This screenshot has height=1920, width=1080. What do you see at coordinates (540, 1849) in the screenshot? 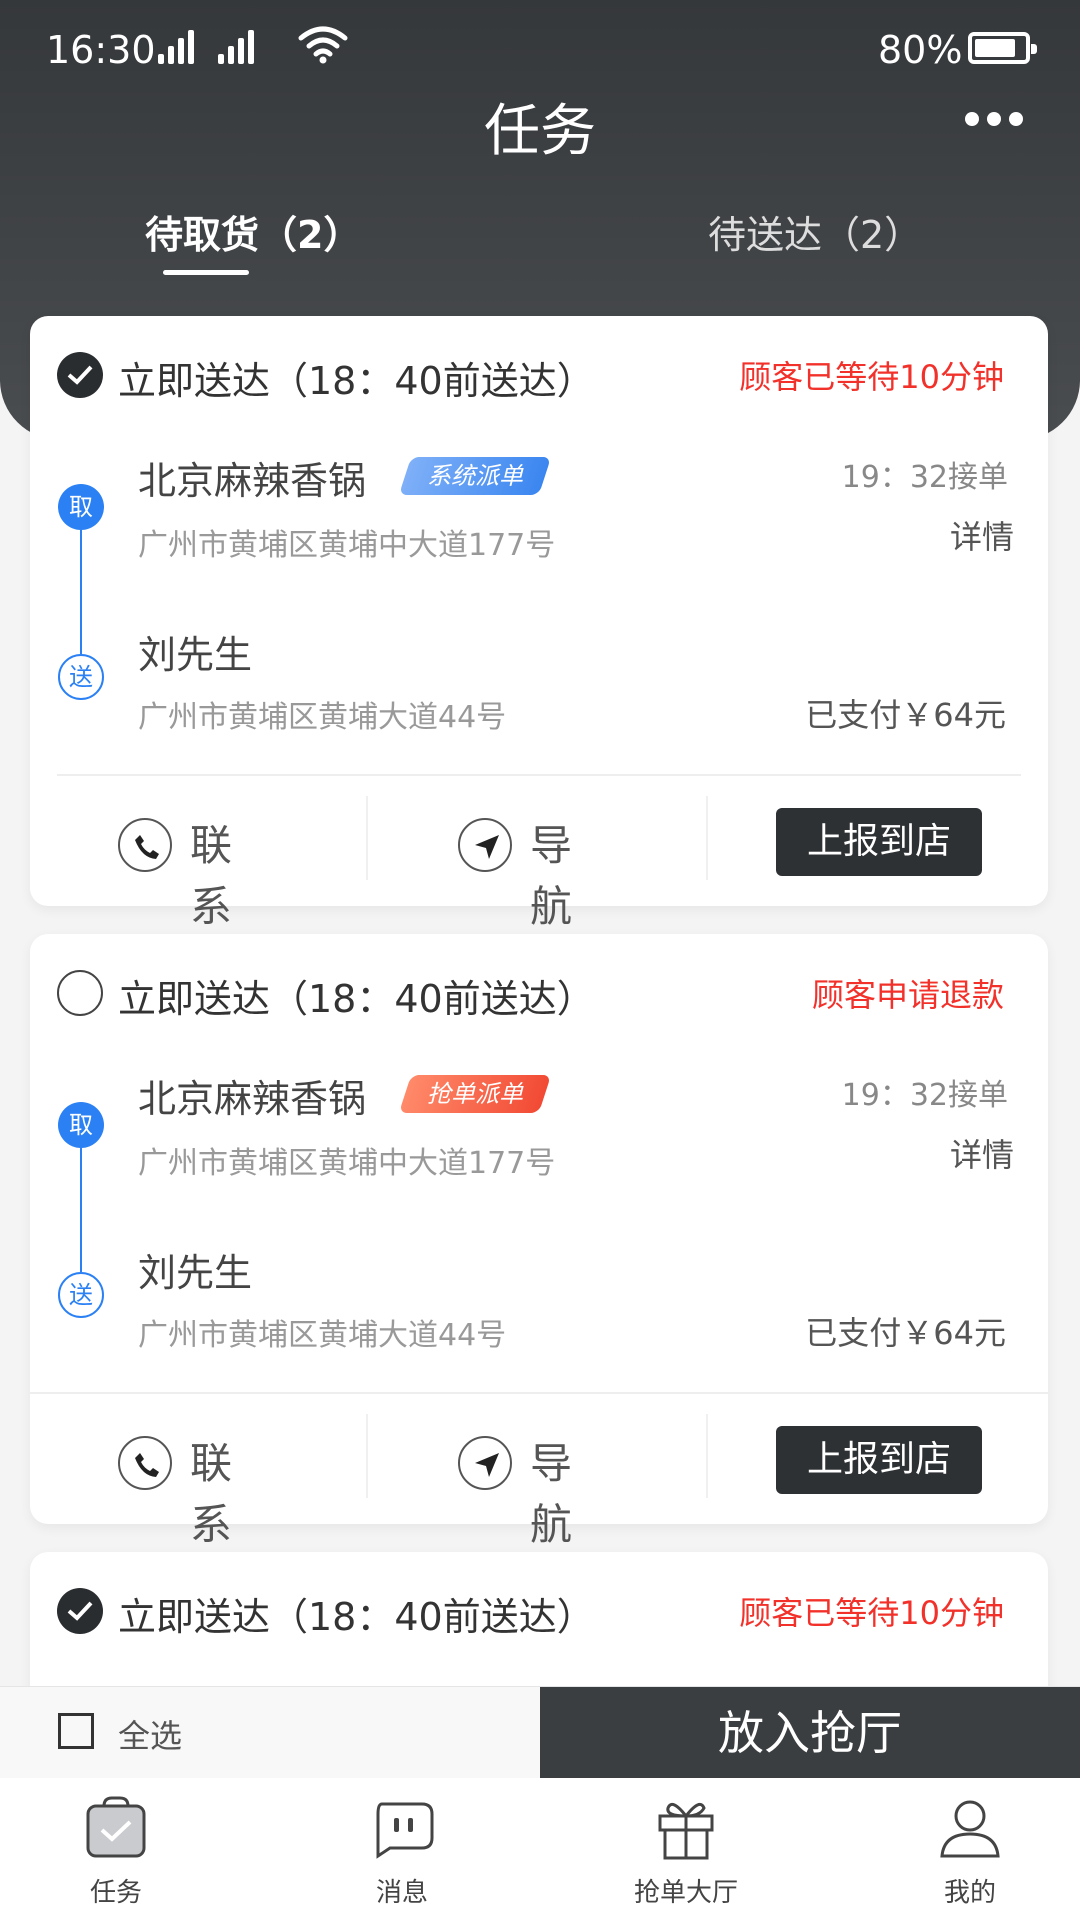
I see `bottom-tabbar: 任务 消息 抢单大厅 我的` at bounding box center [540, 1849].